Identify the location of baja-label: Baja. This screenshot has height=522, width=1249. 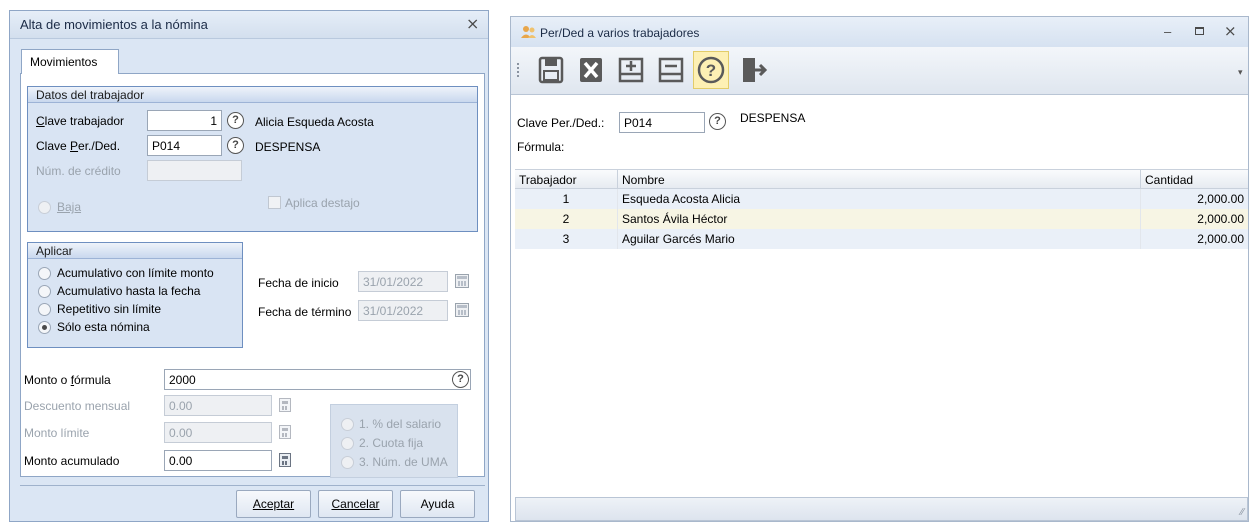
(69, 207).